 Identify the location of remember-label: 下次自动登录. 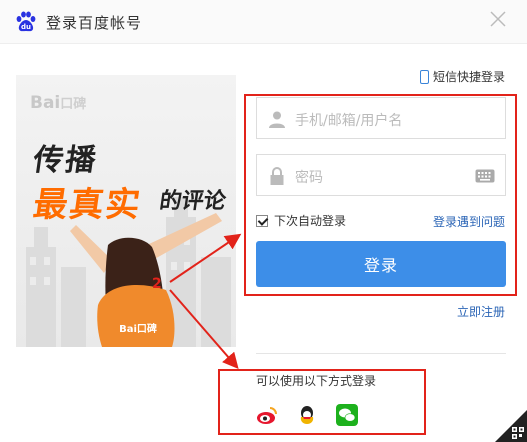
(310, 221).